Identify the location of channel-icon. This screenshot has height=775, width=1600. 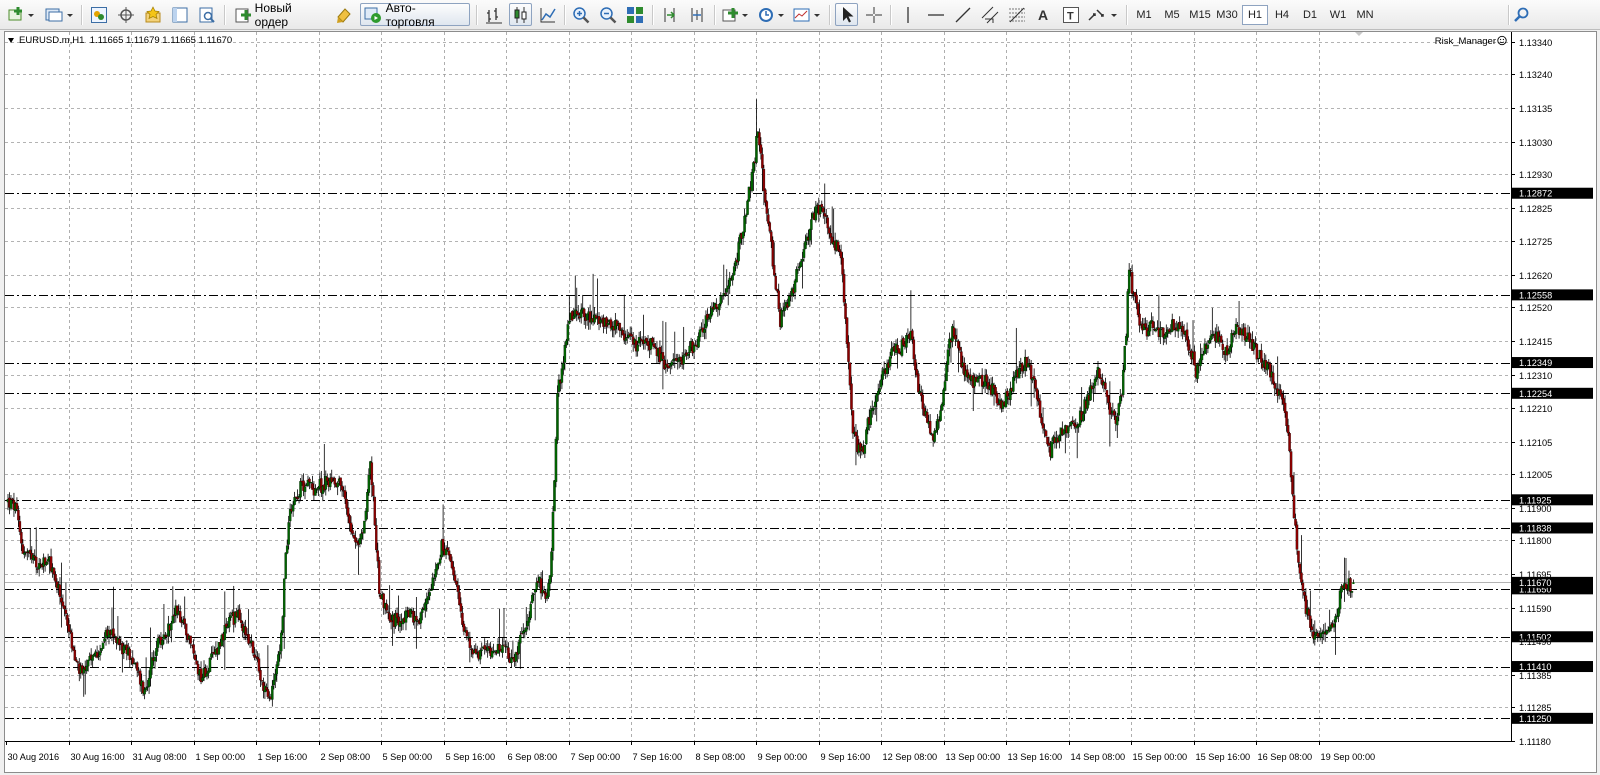
(989, 14).